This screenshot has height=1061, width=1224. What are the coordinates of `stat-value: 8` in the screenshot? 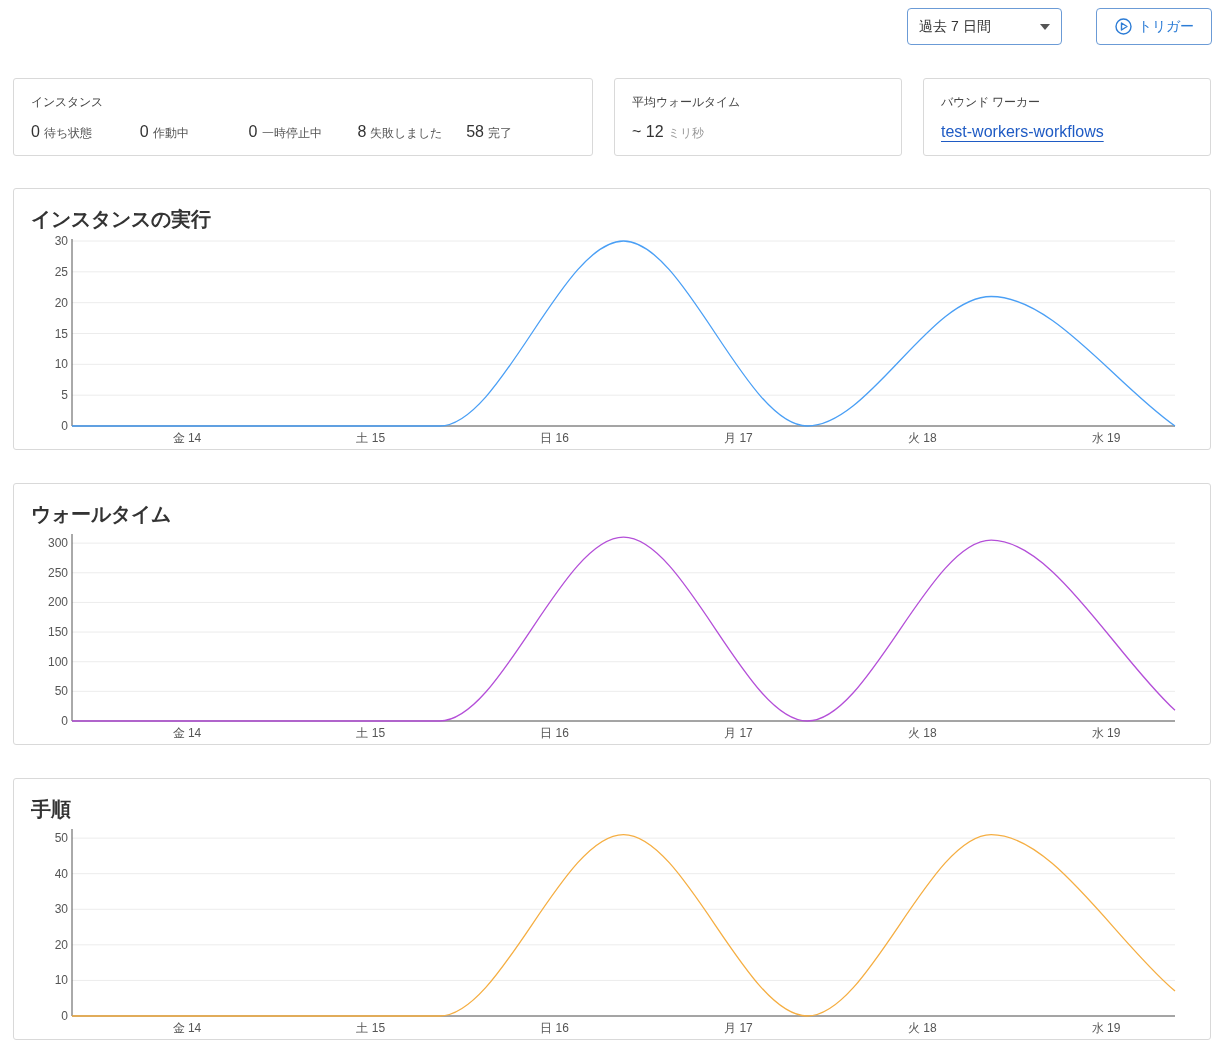 It's located at (362, 132).